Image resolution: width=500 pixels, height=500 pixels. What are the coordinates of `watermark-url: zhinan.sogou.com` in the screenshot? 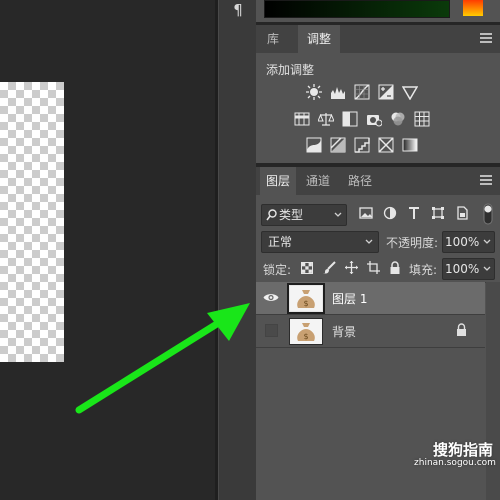 It's located at (455, 463).